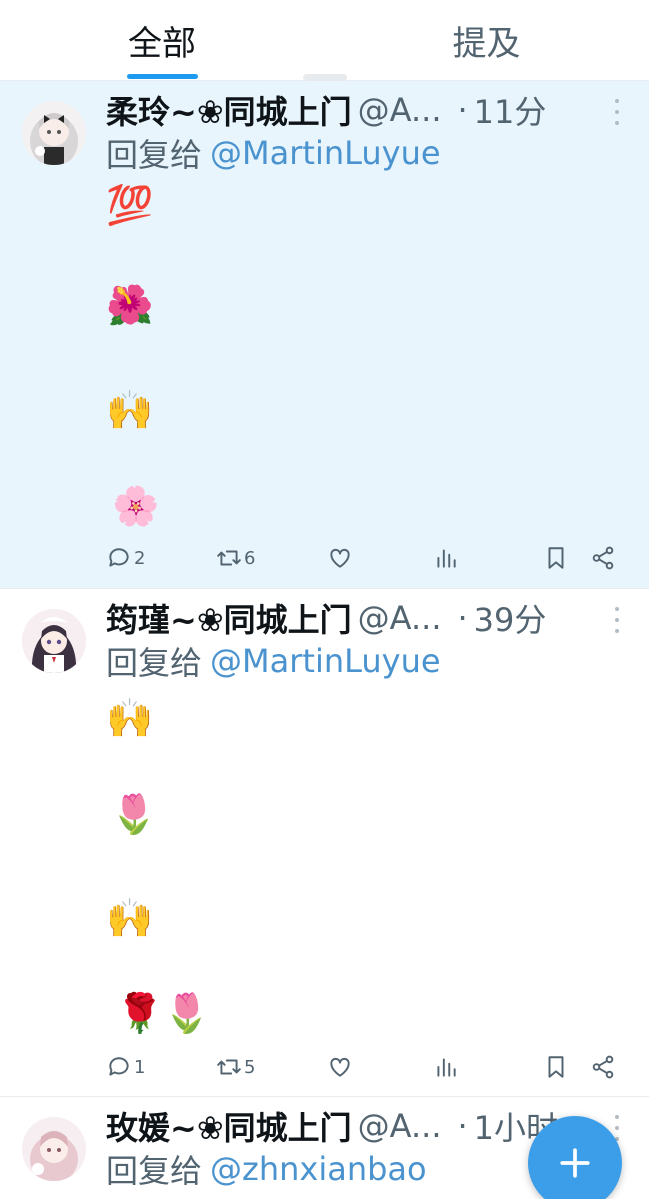  What do you see at coordinates (136, 506) in the screenshot?
I see `tweet-text-line: 🌸` at bounding box center [136, 506].